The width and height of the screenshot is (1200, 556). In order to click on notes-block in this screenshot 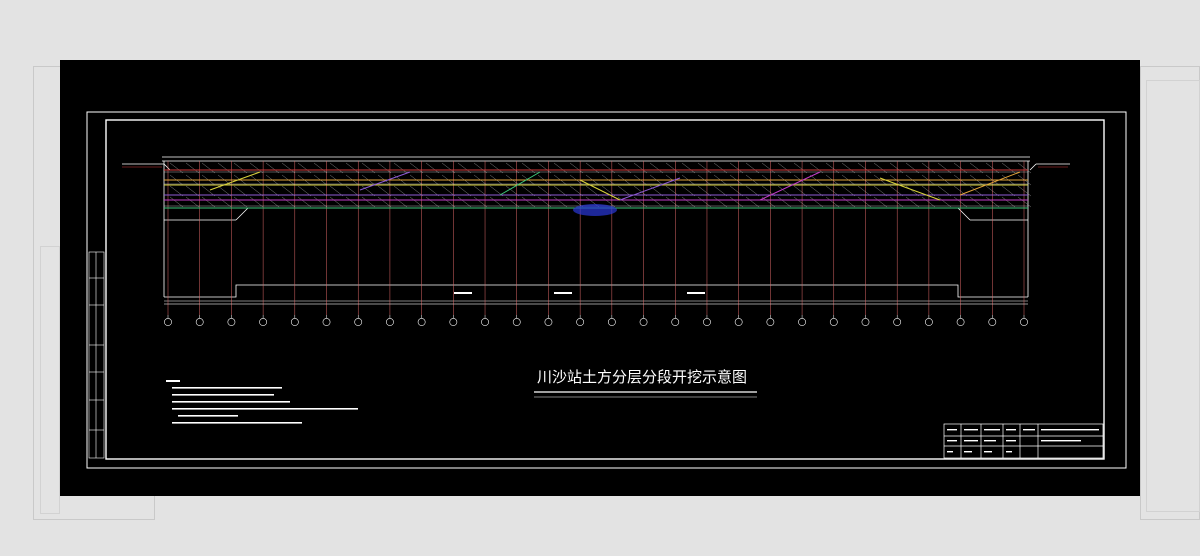, I will do `click(262, 402)`.